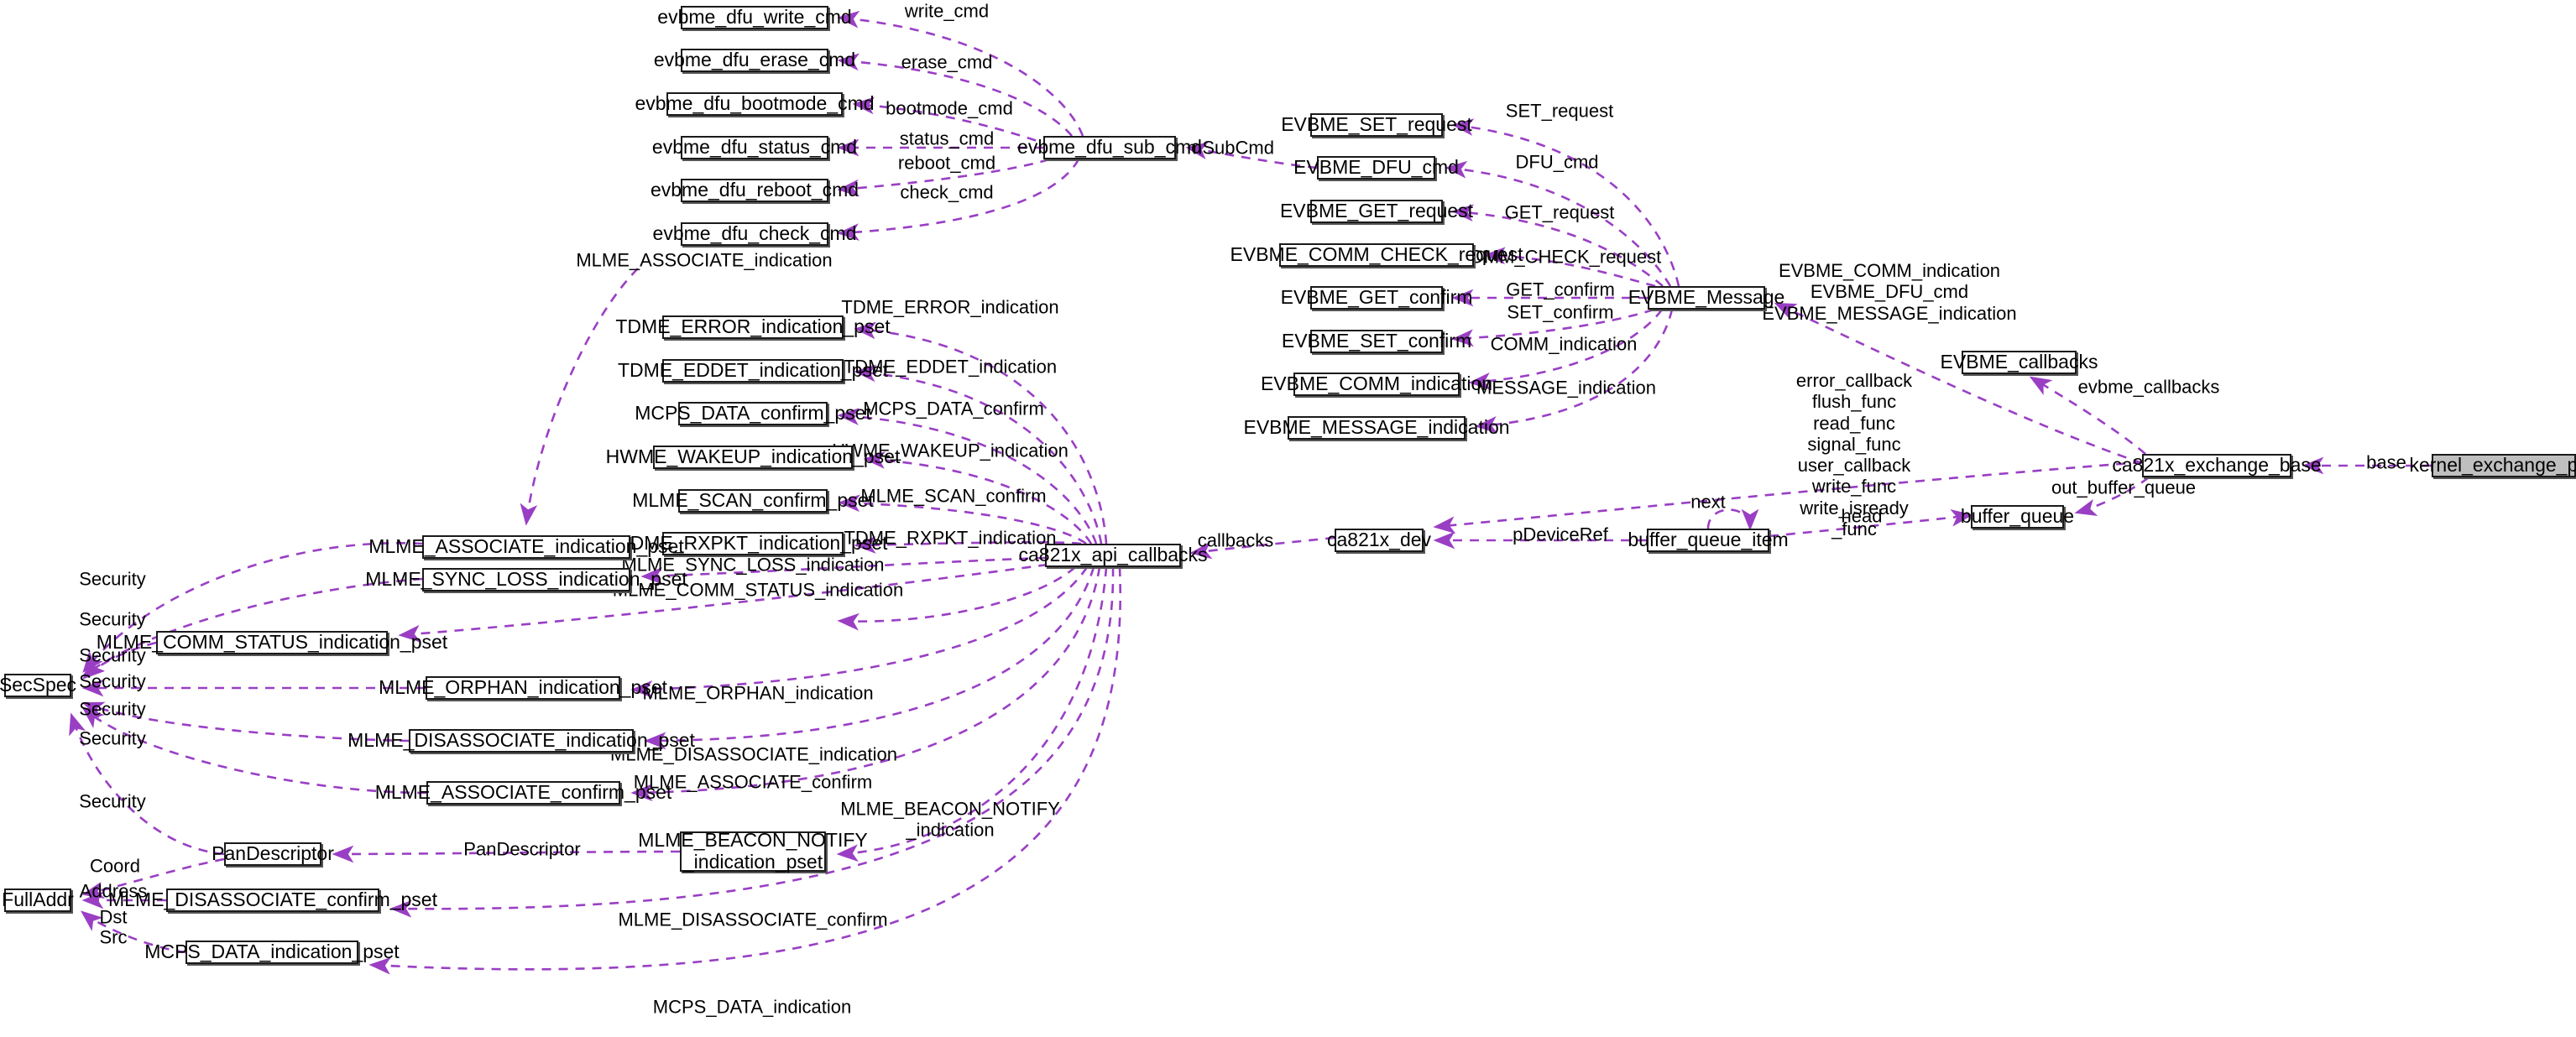 This screenshot has width=2576, height=1037. What do you see at coordinates (523, 793) in the screenshot?
I see `node-MLME_ASSOCIATE_confirm_pset: MLME_ASSOCIATE_confirm_pset` at bounding box center [523, 793].